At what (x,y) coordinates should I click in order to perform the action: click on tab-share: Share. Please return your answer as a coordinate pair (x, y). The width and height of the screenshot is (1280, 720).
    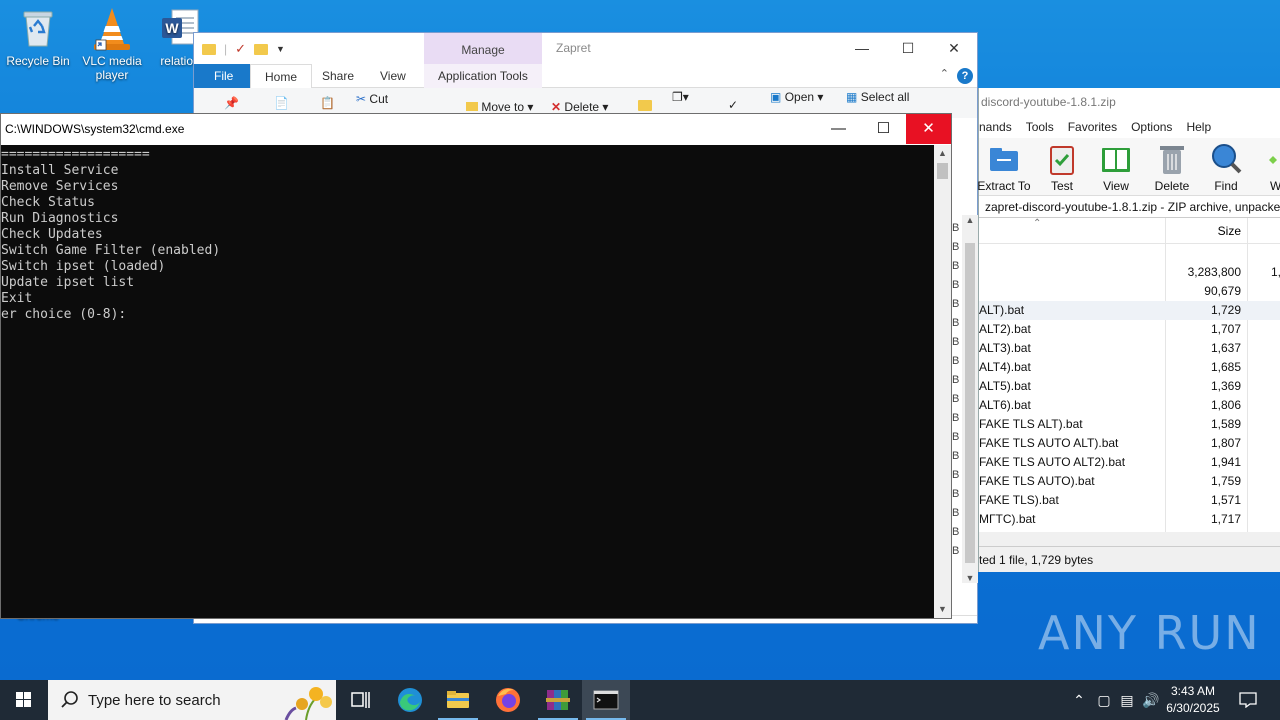
    Looking at the image, I should click on (338, 76).